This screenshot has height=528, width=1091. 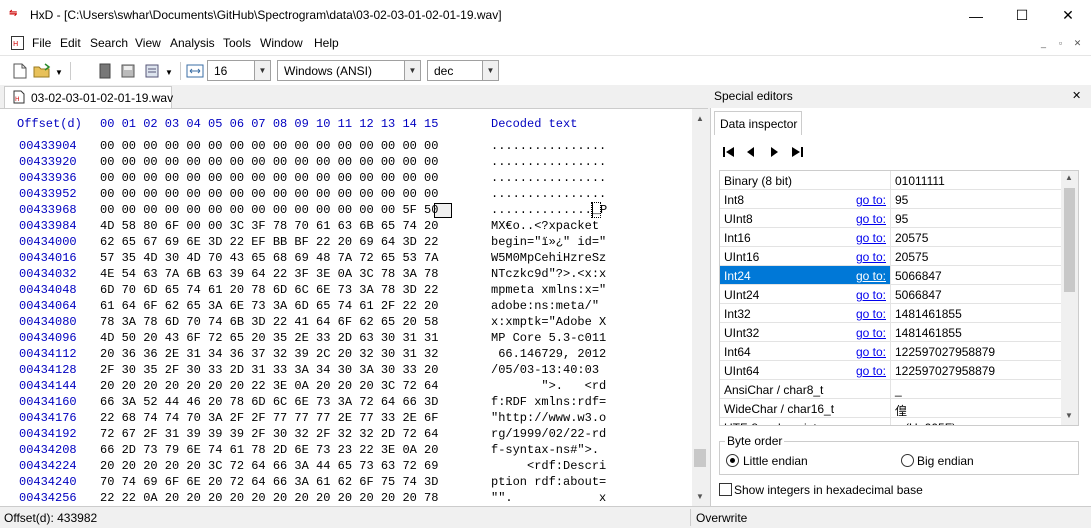 I want to click on bytes-per-row-select: 16 ▼, so click(x=239, y=70).